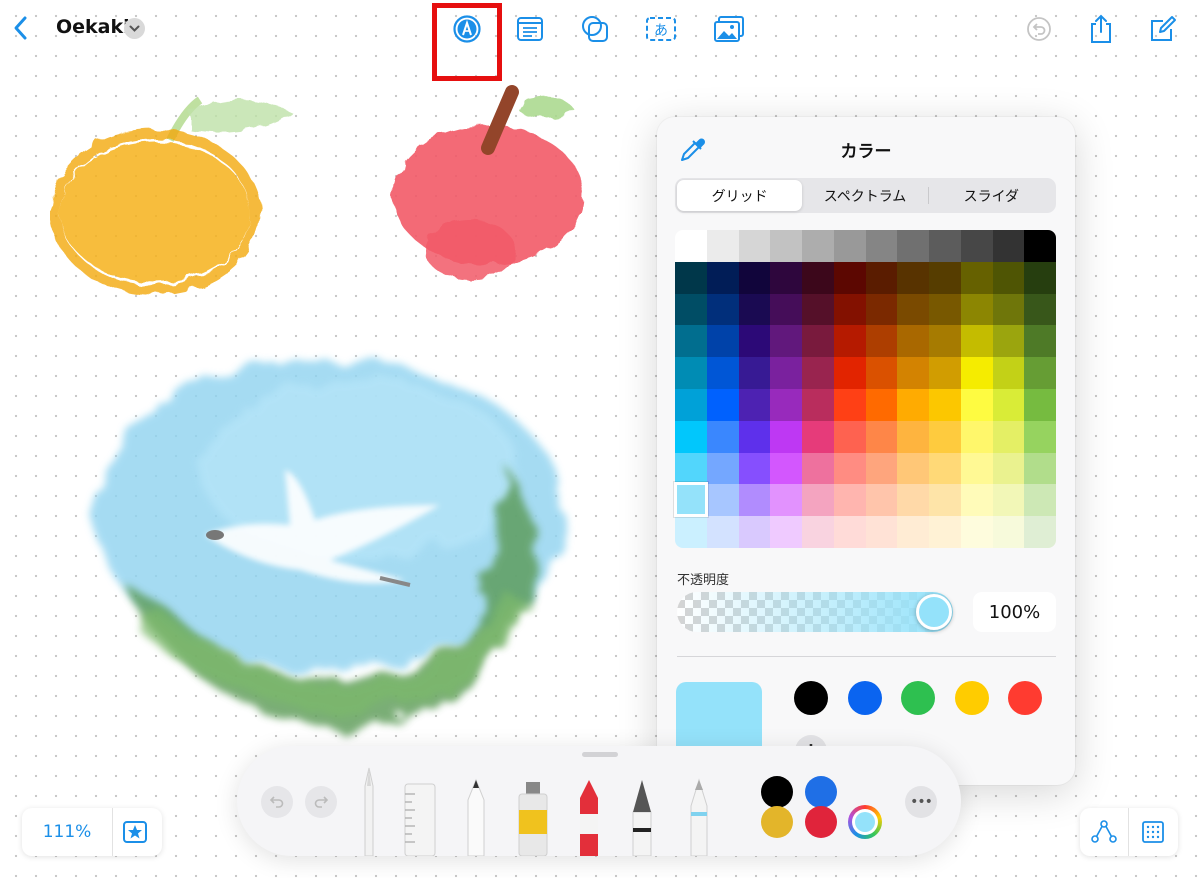  Describe the element at coordinates (815, 612) in the screenshot. I see `opacity-slider` at that location.